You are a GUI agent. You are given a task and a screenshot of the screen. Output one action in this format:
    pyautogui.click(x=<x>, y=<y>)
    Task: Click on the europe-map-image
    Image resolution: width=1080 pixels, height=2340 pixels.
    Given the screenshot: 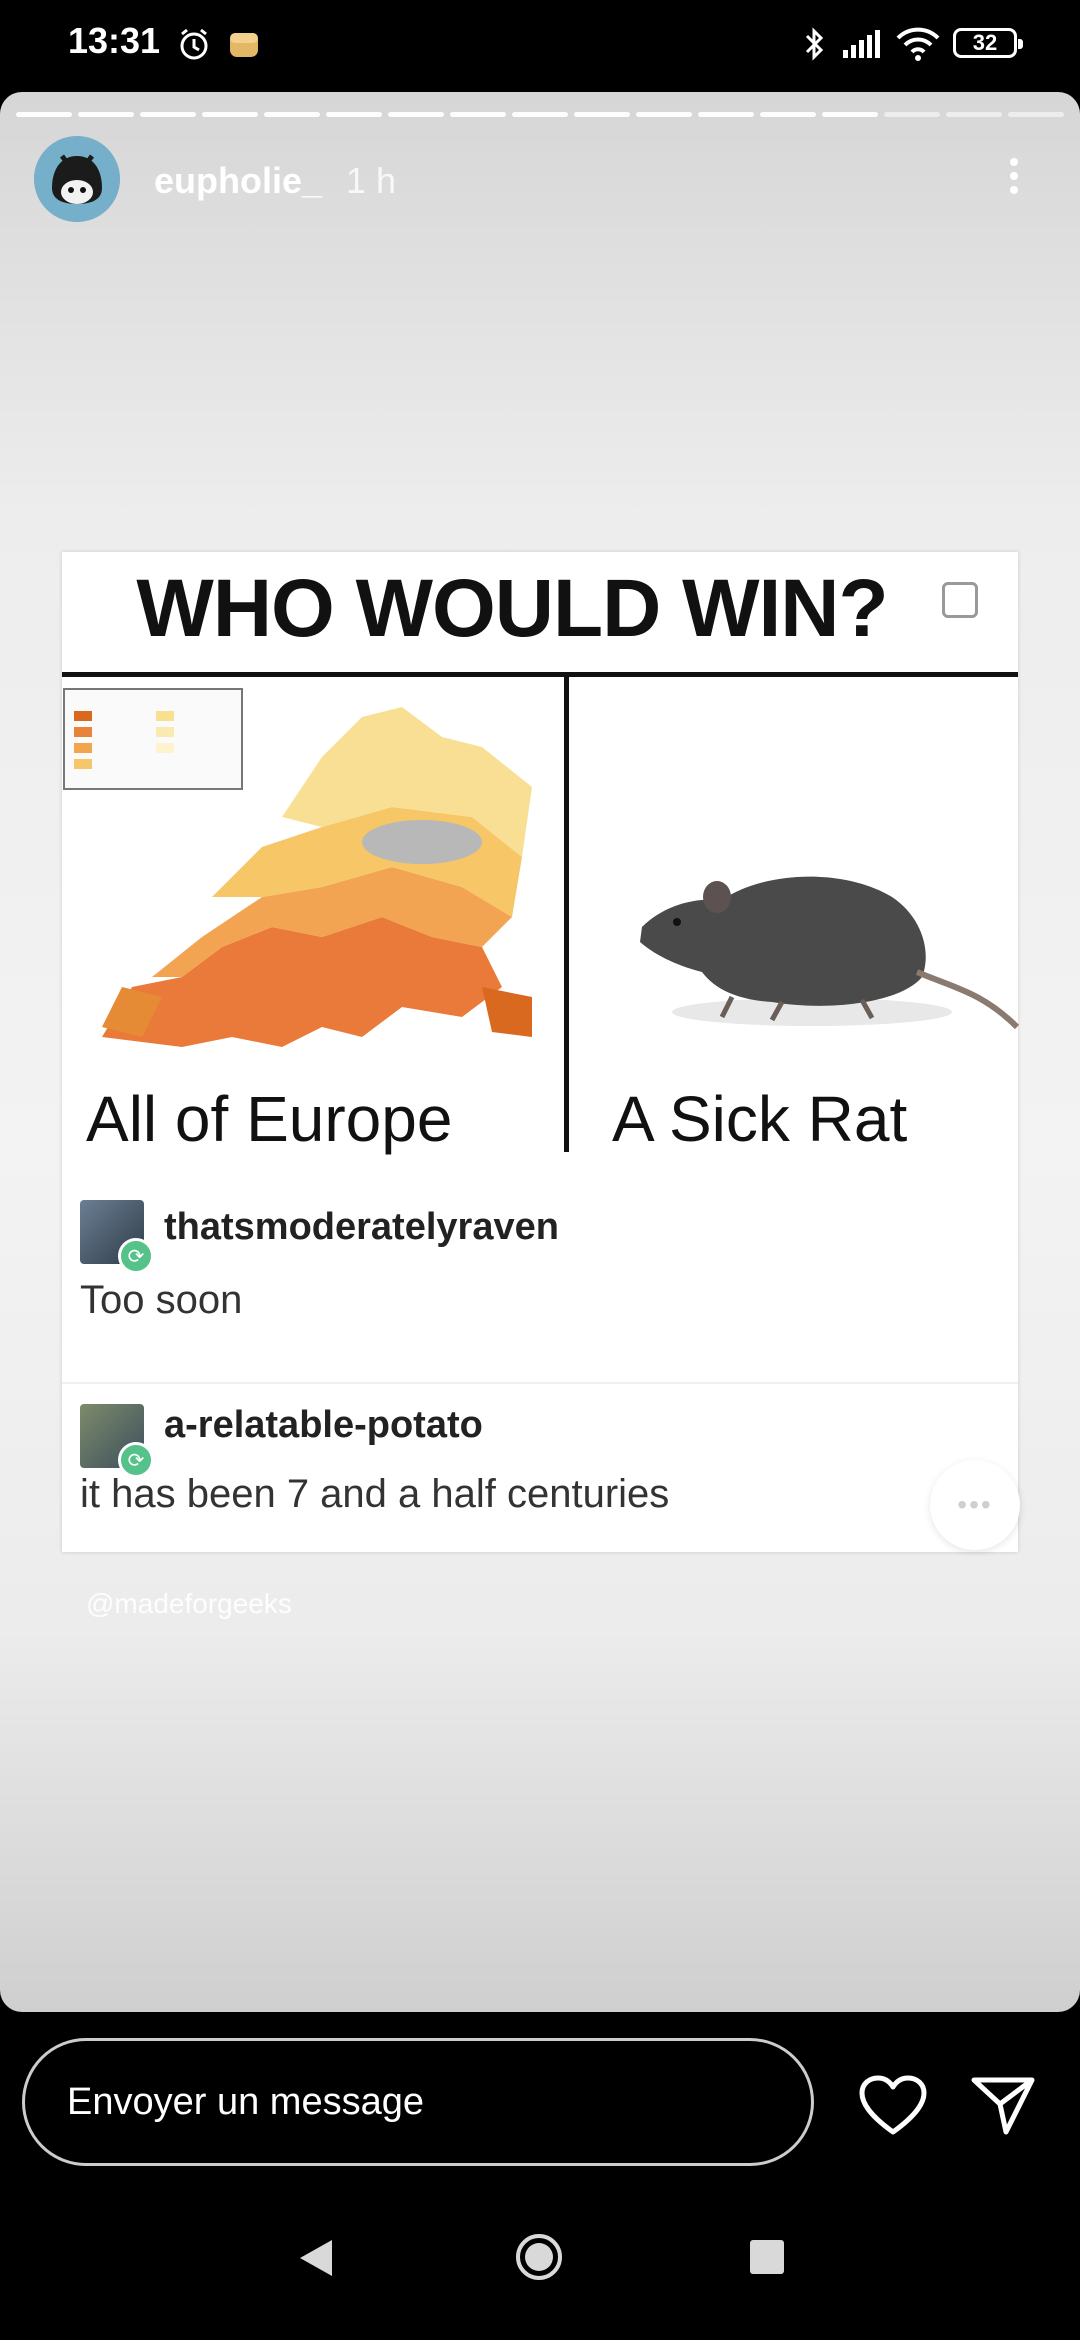 What is the action you would take?
    pyautogui.click(x=302, y=882)
    